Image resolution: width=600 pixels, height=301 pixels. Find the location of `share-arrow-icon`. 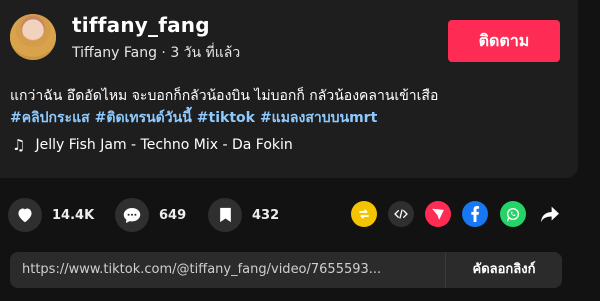

share-arrow-icon is located at coordinates (550, 214).